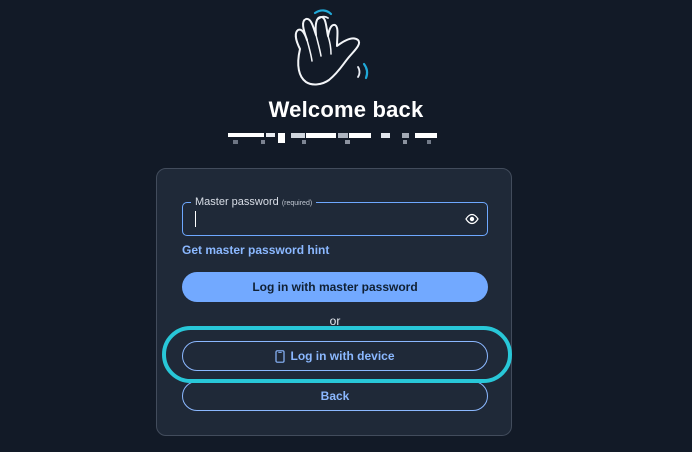 The width and height of the screenshot is (692, 452). What do you see at coordinates (342, 356) in the screenshot?
I see `login-with-device-label: Log in with device` at bounding box center [342, 356].